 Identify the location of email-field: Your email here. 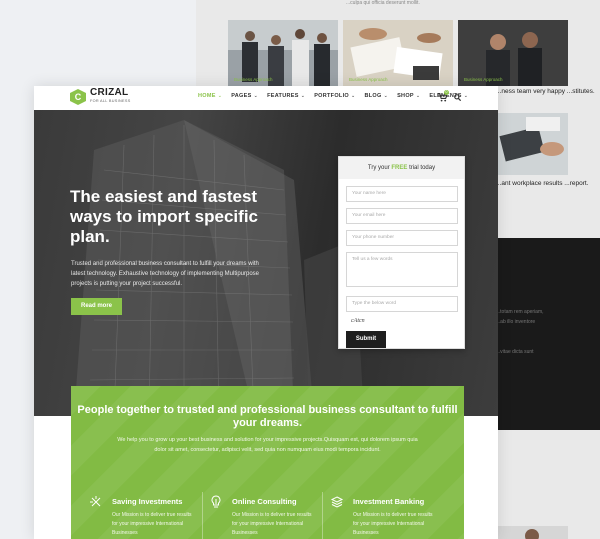
(402, 216).